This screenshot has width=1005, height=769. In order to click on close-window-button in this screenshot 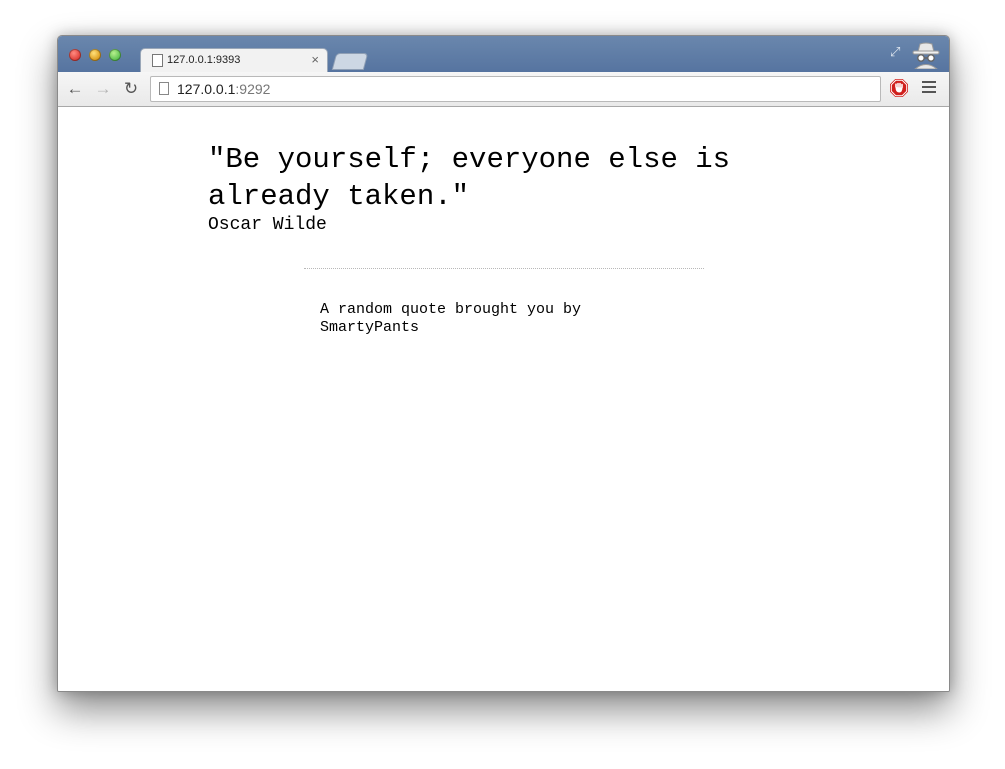, I will do `click(75, 55)`.